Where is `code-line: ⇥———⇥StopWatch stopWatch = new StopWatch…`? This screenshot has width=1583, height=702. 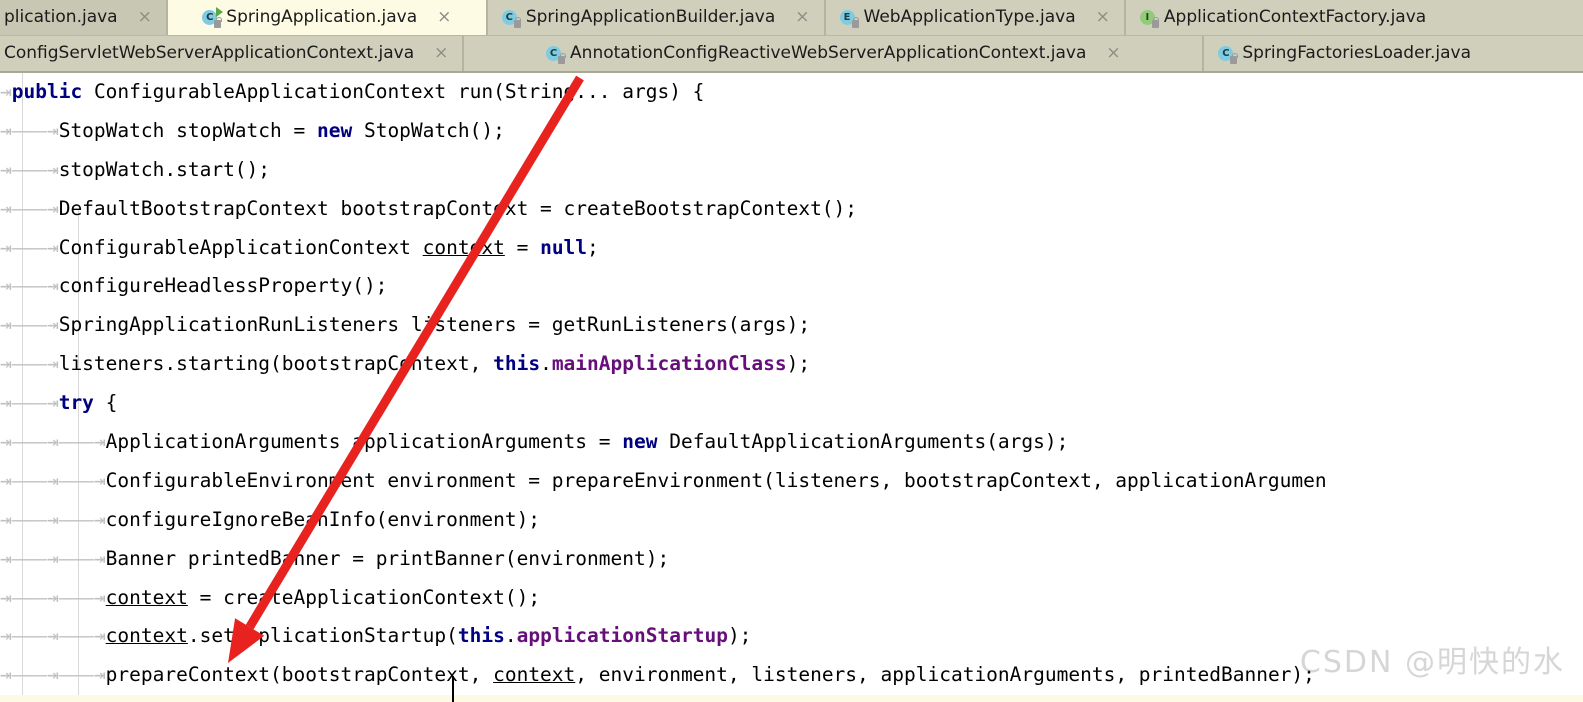 code-line: ⇥———⇥StopWatch stopWatch = new StopWatch… is located at coordinates (791, 131).